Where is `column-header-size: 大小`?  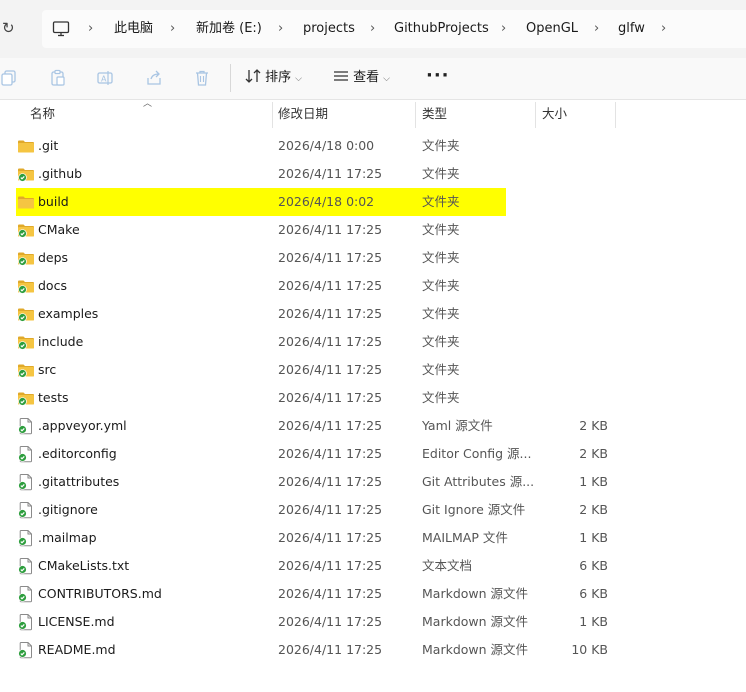 column-header-size: 大小 is located at coordinates (554, 114).